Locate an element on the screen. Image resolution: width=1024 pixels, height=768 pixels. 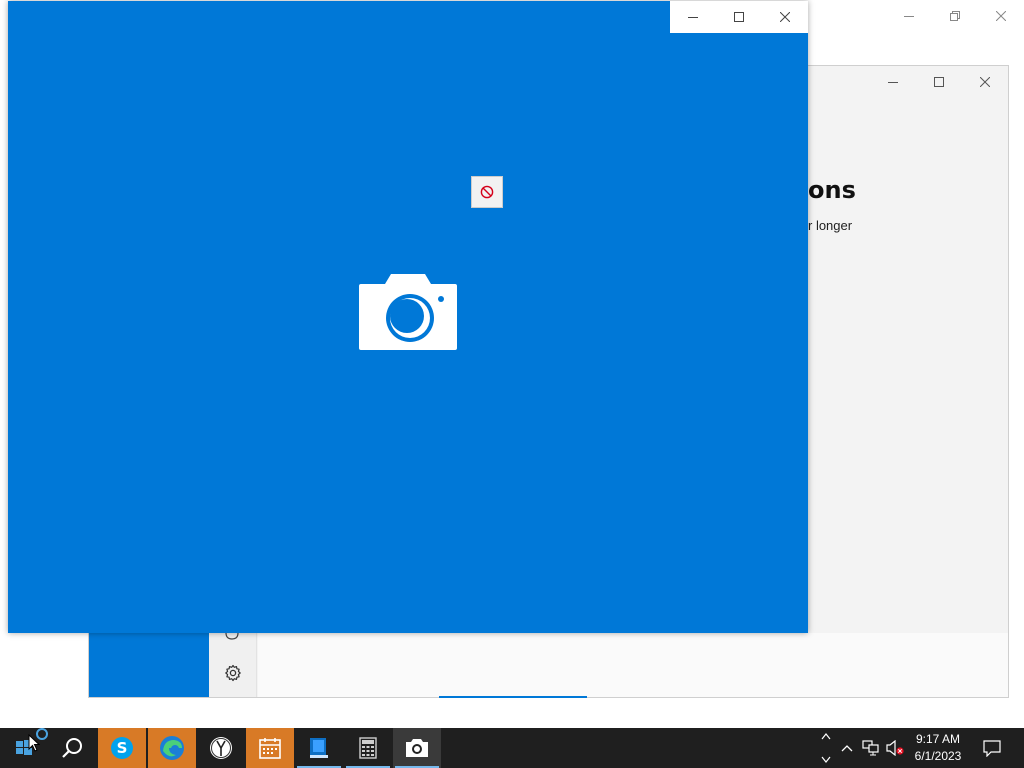
search-button is located at coordinates (72, 748).